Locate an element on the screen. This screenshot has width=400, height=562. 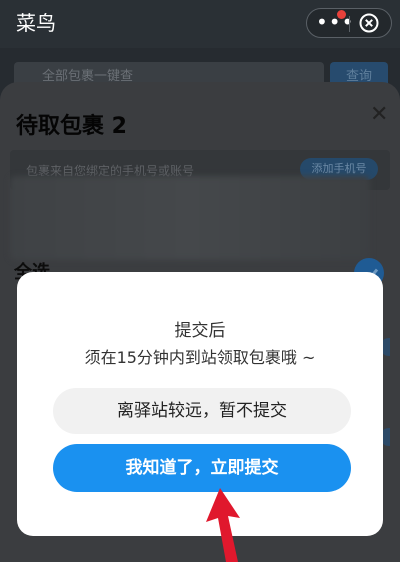
app-title: 菜鸟 is located at coordinates (36, 23).